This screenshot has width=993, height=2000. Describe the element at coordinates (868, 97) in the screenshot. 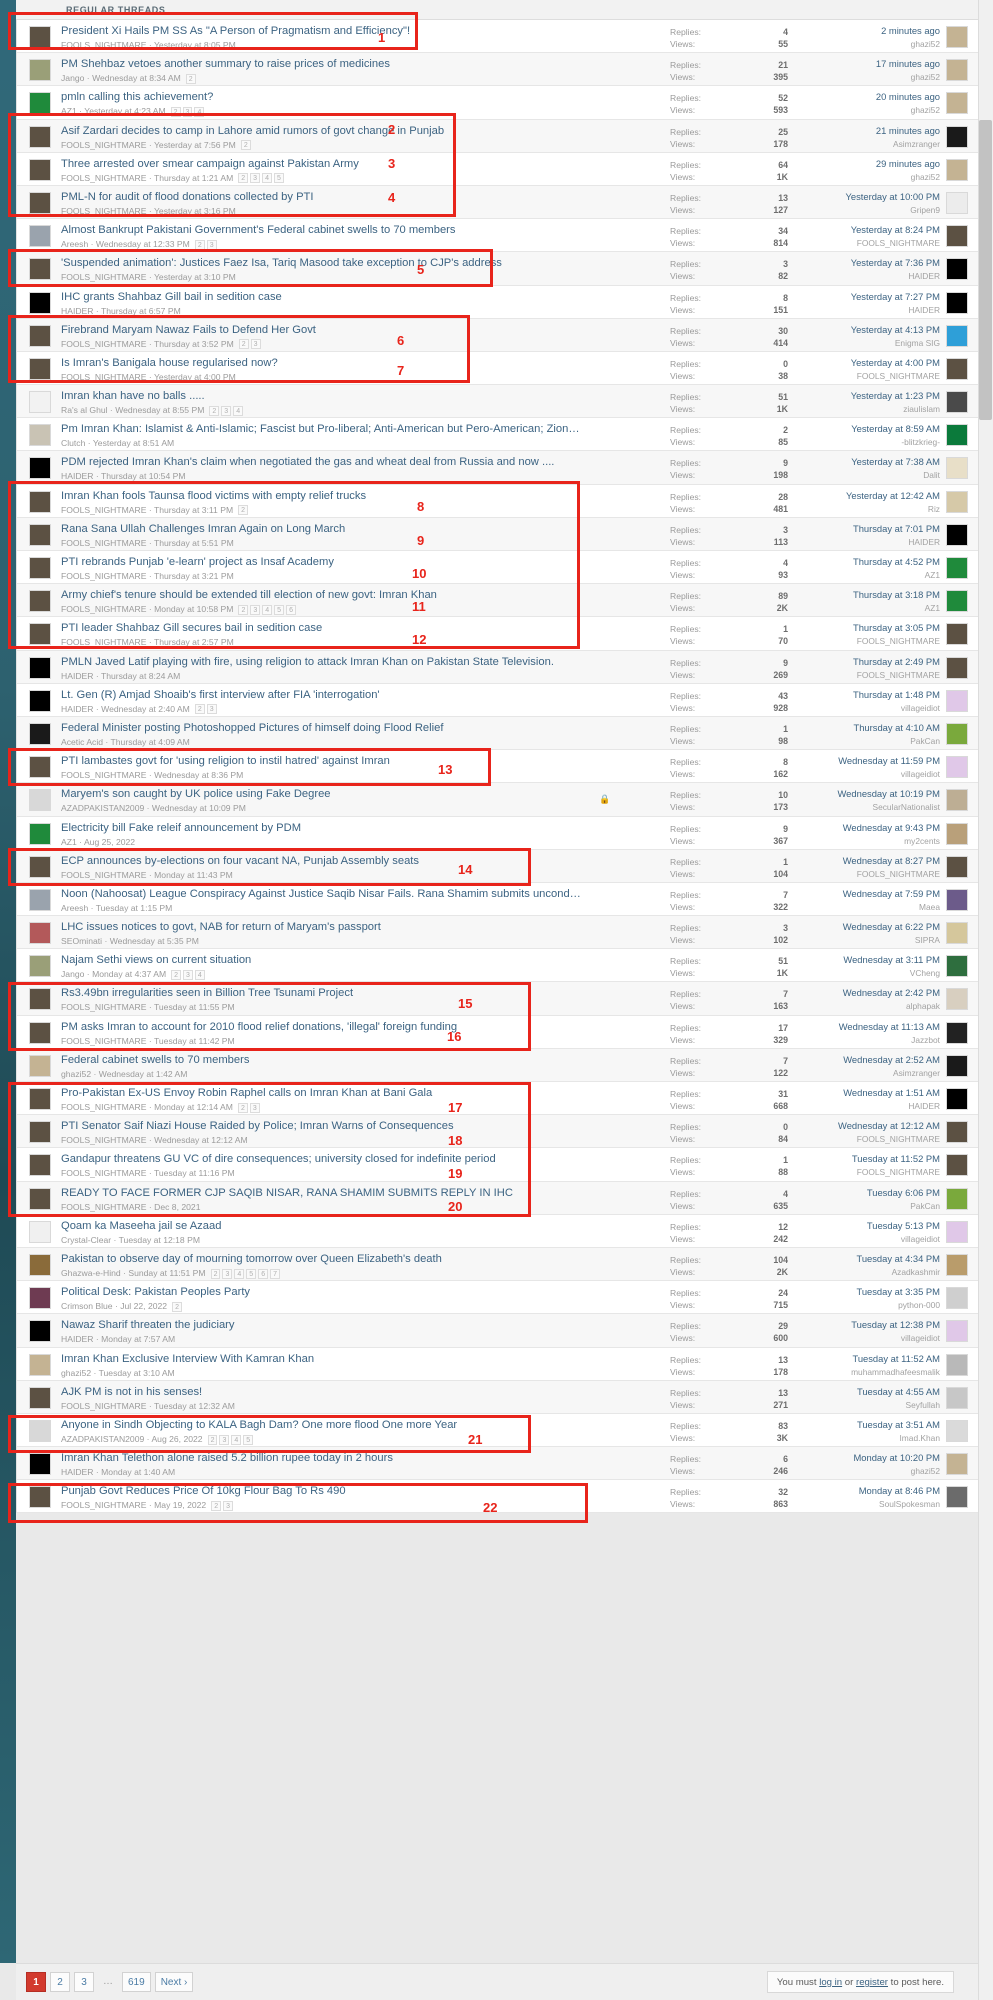

I see `last-post-time: 20 minutes ago` at that location.